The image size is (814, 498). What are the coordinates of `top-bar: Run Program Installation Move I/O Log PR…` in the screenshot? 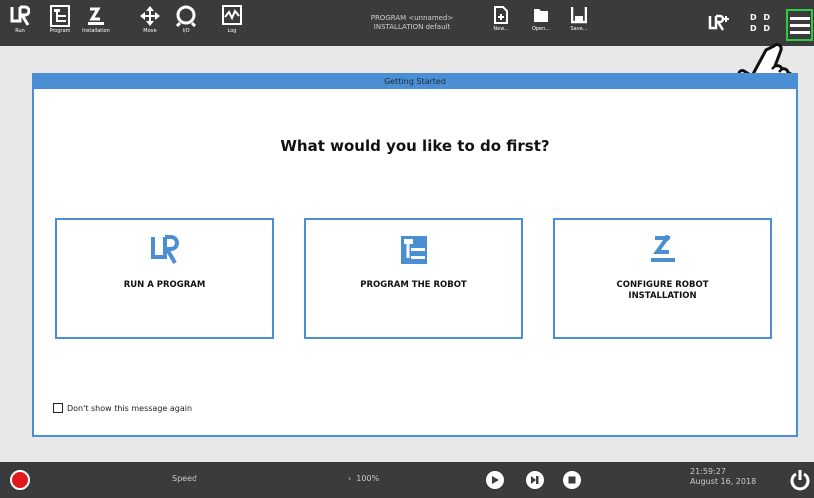 It's located at (407, 23).